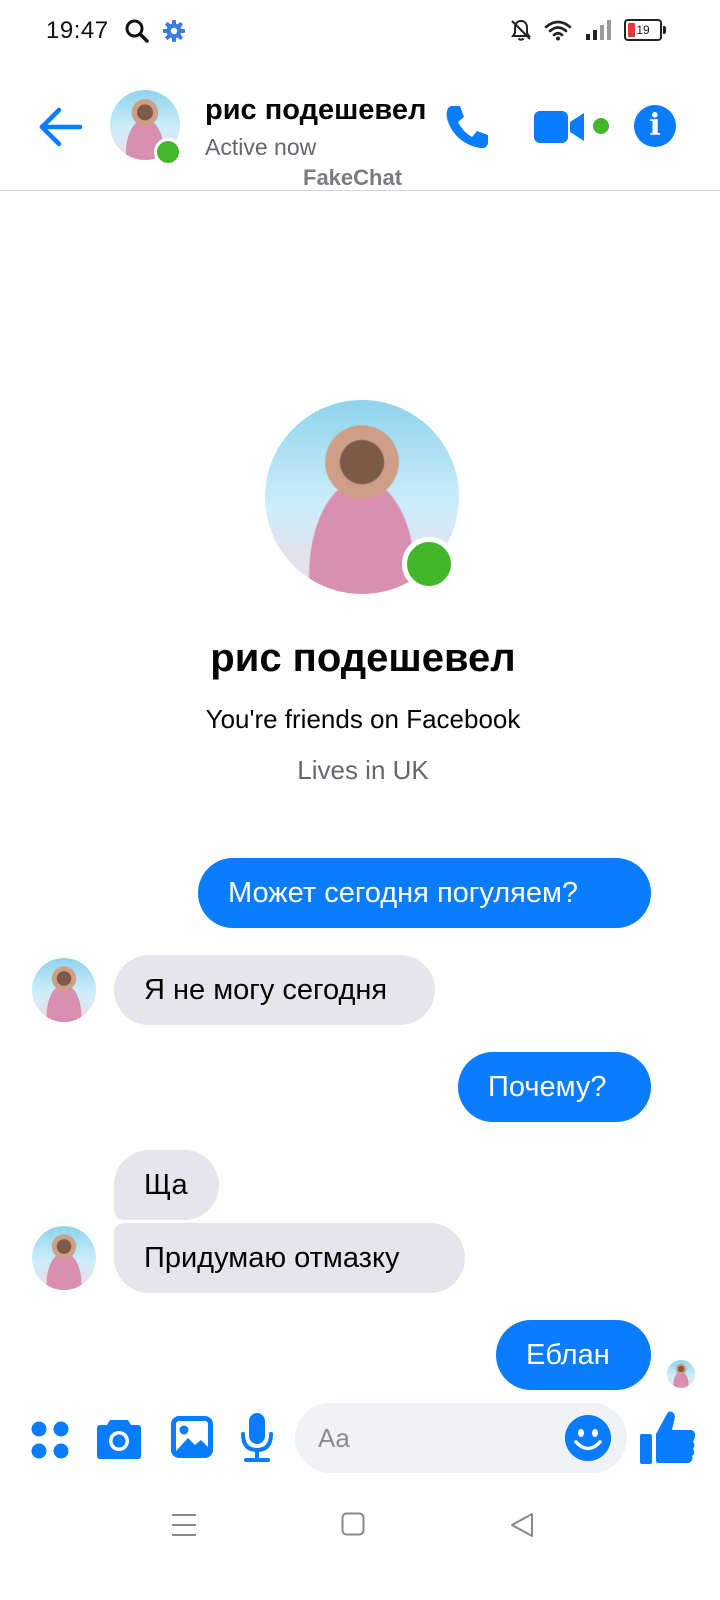 The width and height of the screenshot is (720, 1600). I want to click on image-icon, so click(192, 1437).